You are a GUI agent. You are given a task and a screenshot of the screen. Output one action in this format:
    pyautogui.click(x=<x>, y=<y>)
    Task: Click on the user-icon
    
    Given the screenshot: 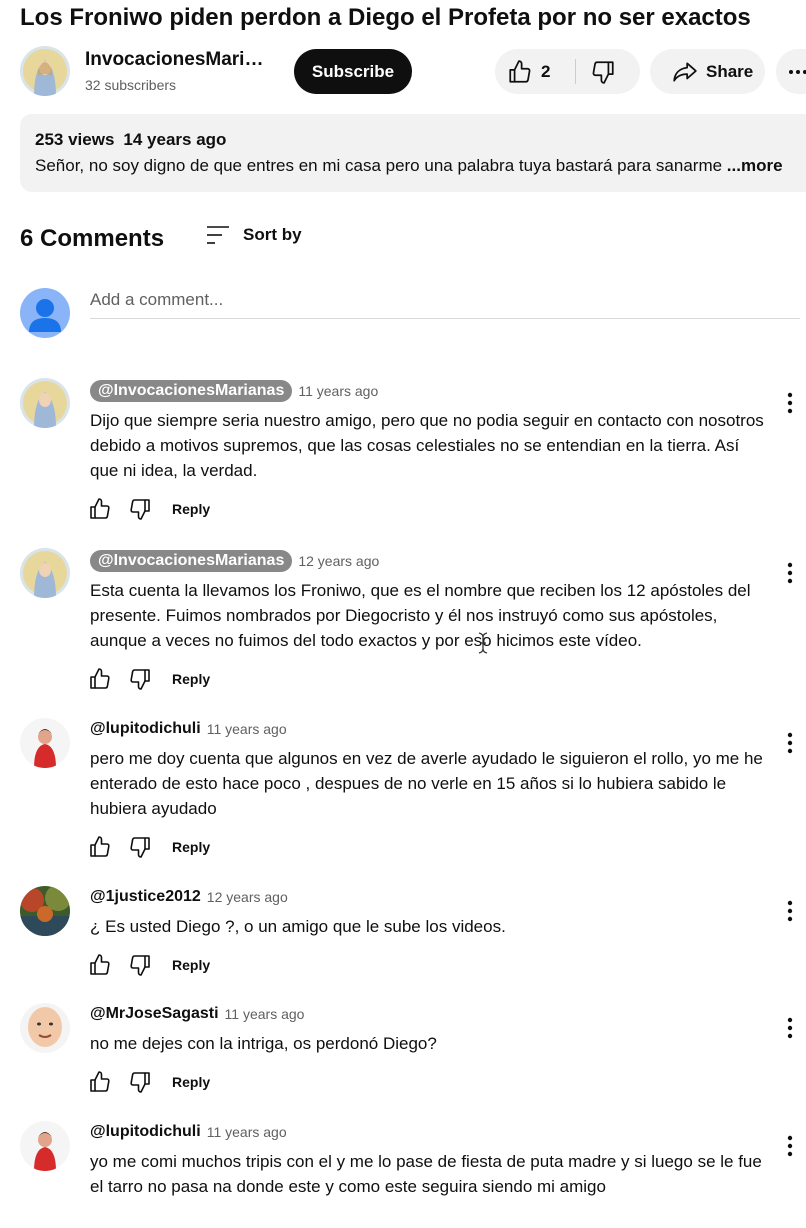 What is the action you would take?
    pyautogui.click(x=45, y=313)
    